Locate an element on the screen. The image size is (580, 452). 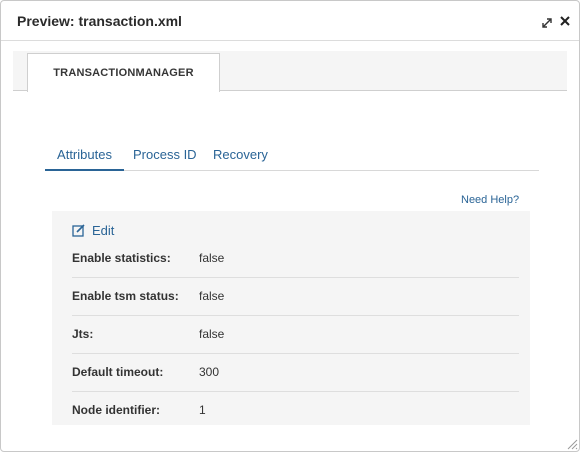
tab-recovery: Recovery is located at coordinates (240, 155).